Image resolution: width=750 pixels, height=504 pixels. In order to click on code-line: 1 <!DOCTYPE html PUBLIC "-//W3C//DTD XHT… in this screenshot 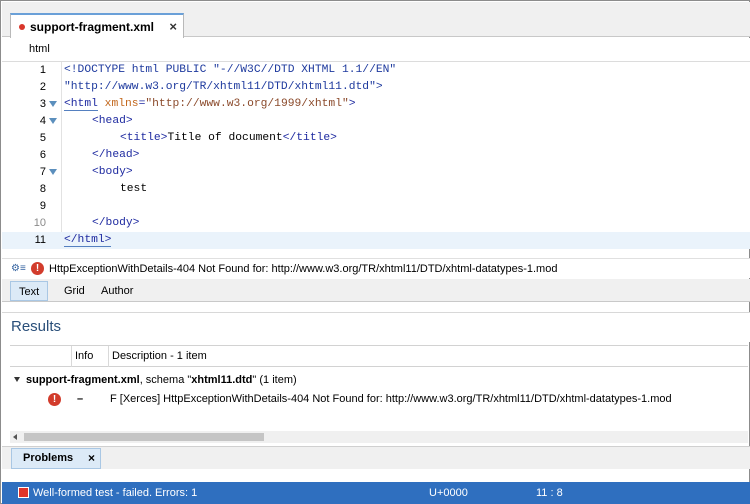, I will do `click(376, 70)`.